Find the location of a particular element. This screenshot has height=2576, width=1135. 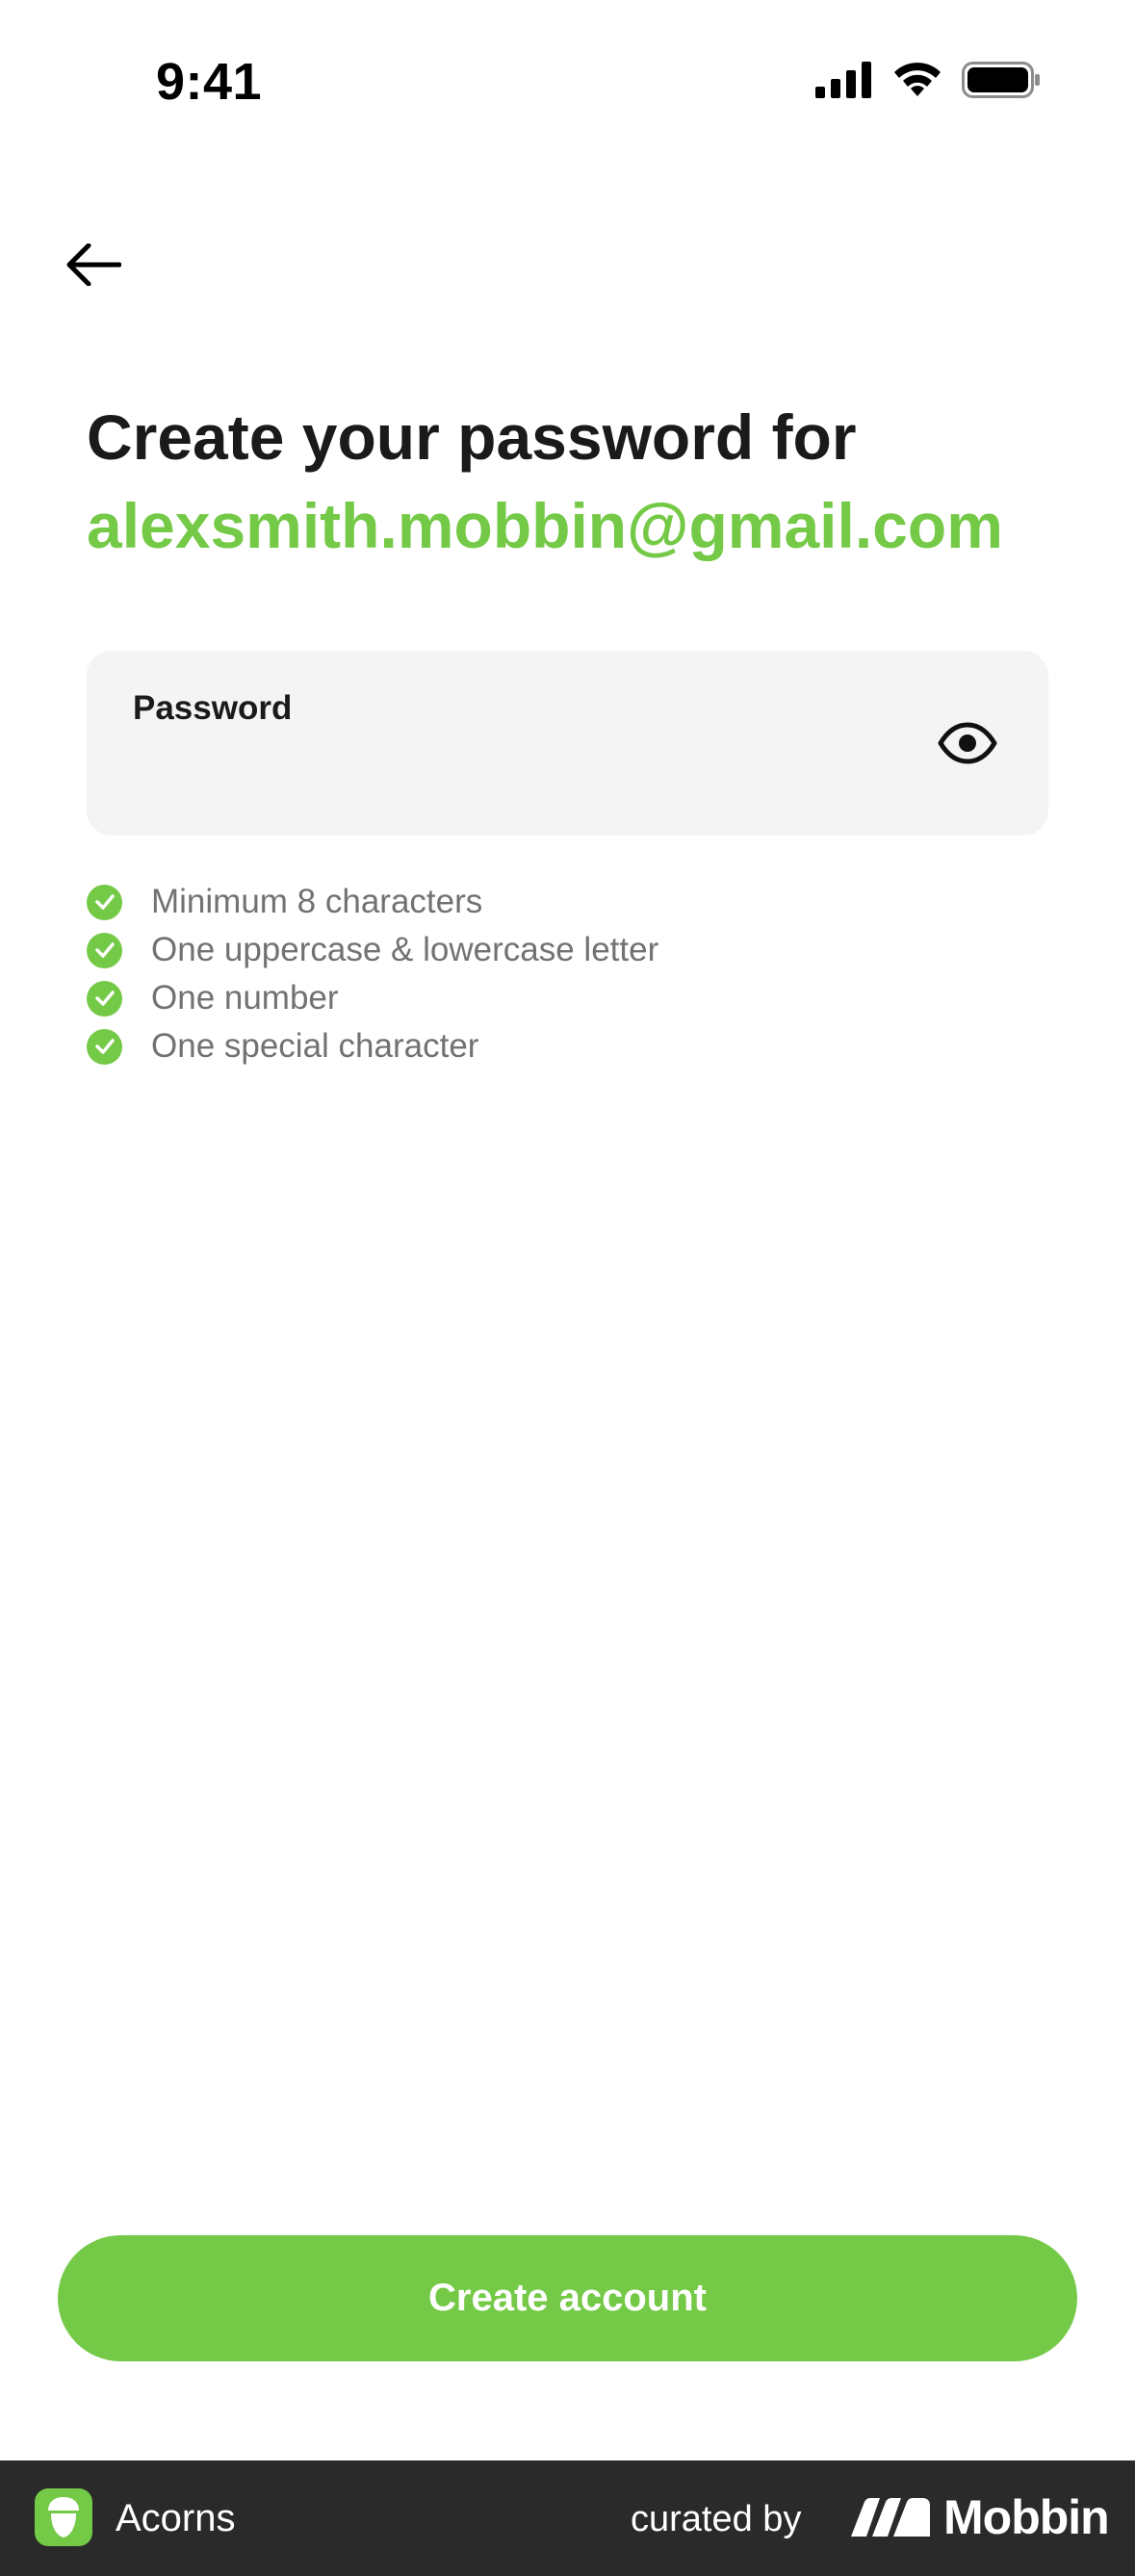

show-password-toggle is located at coordinates (967, 743).